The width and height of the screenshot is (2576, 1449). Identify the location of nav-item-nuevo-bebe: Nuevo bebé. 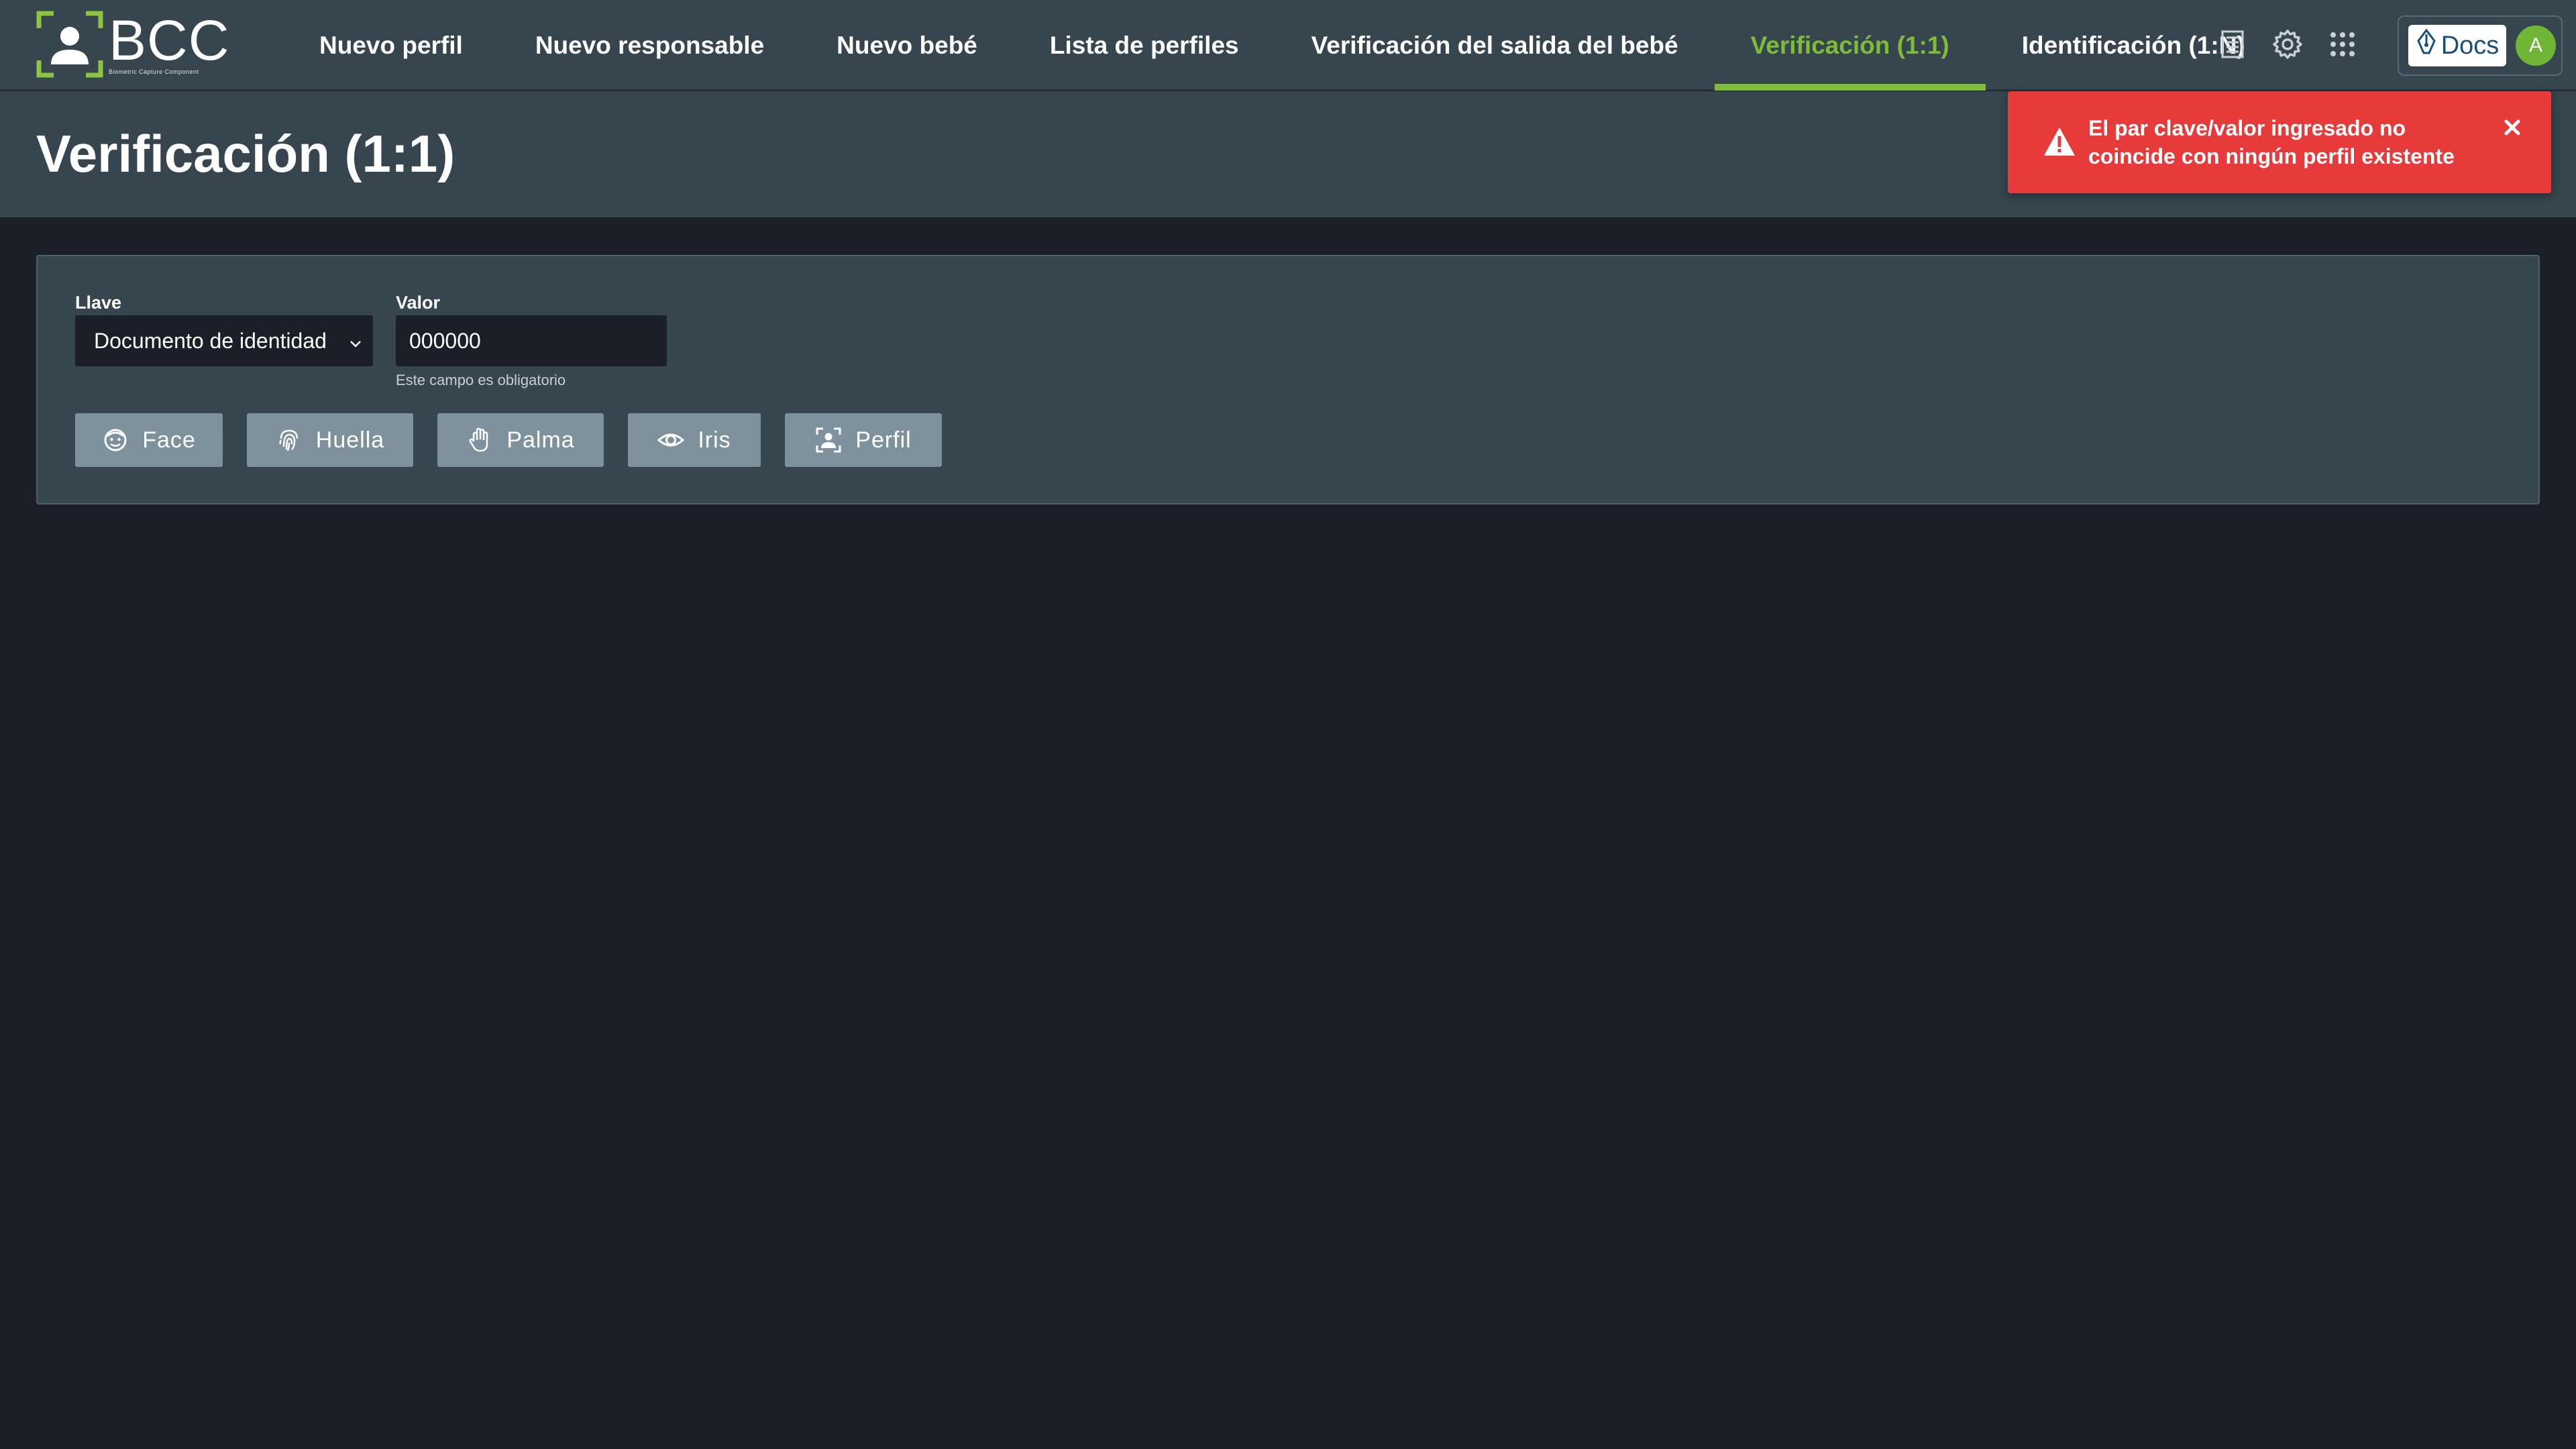
(907, 45).